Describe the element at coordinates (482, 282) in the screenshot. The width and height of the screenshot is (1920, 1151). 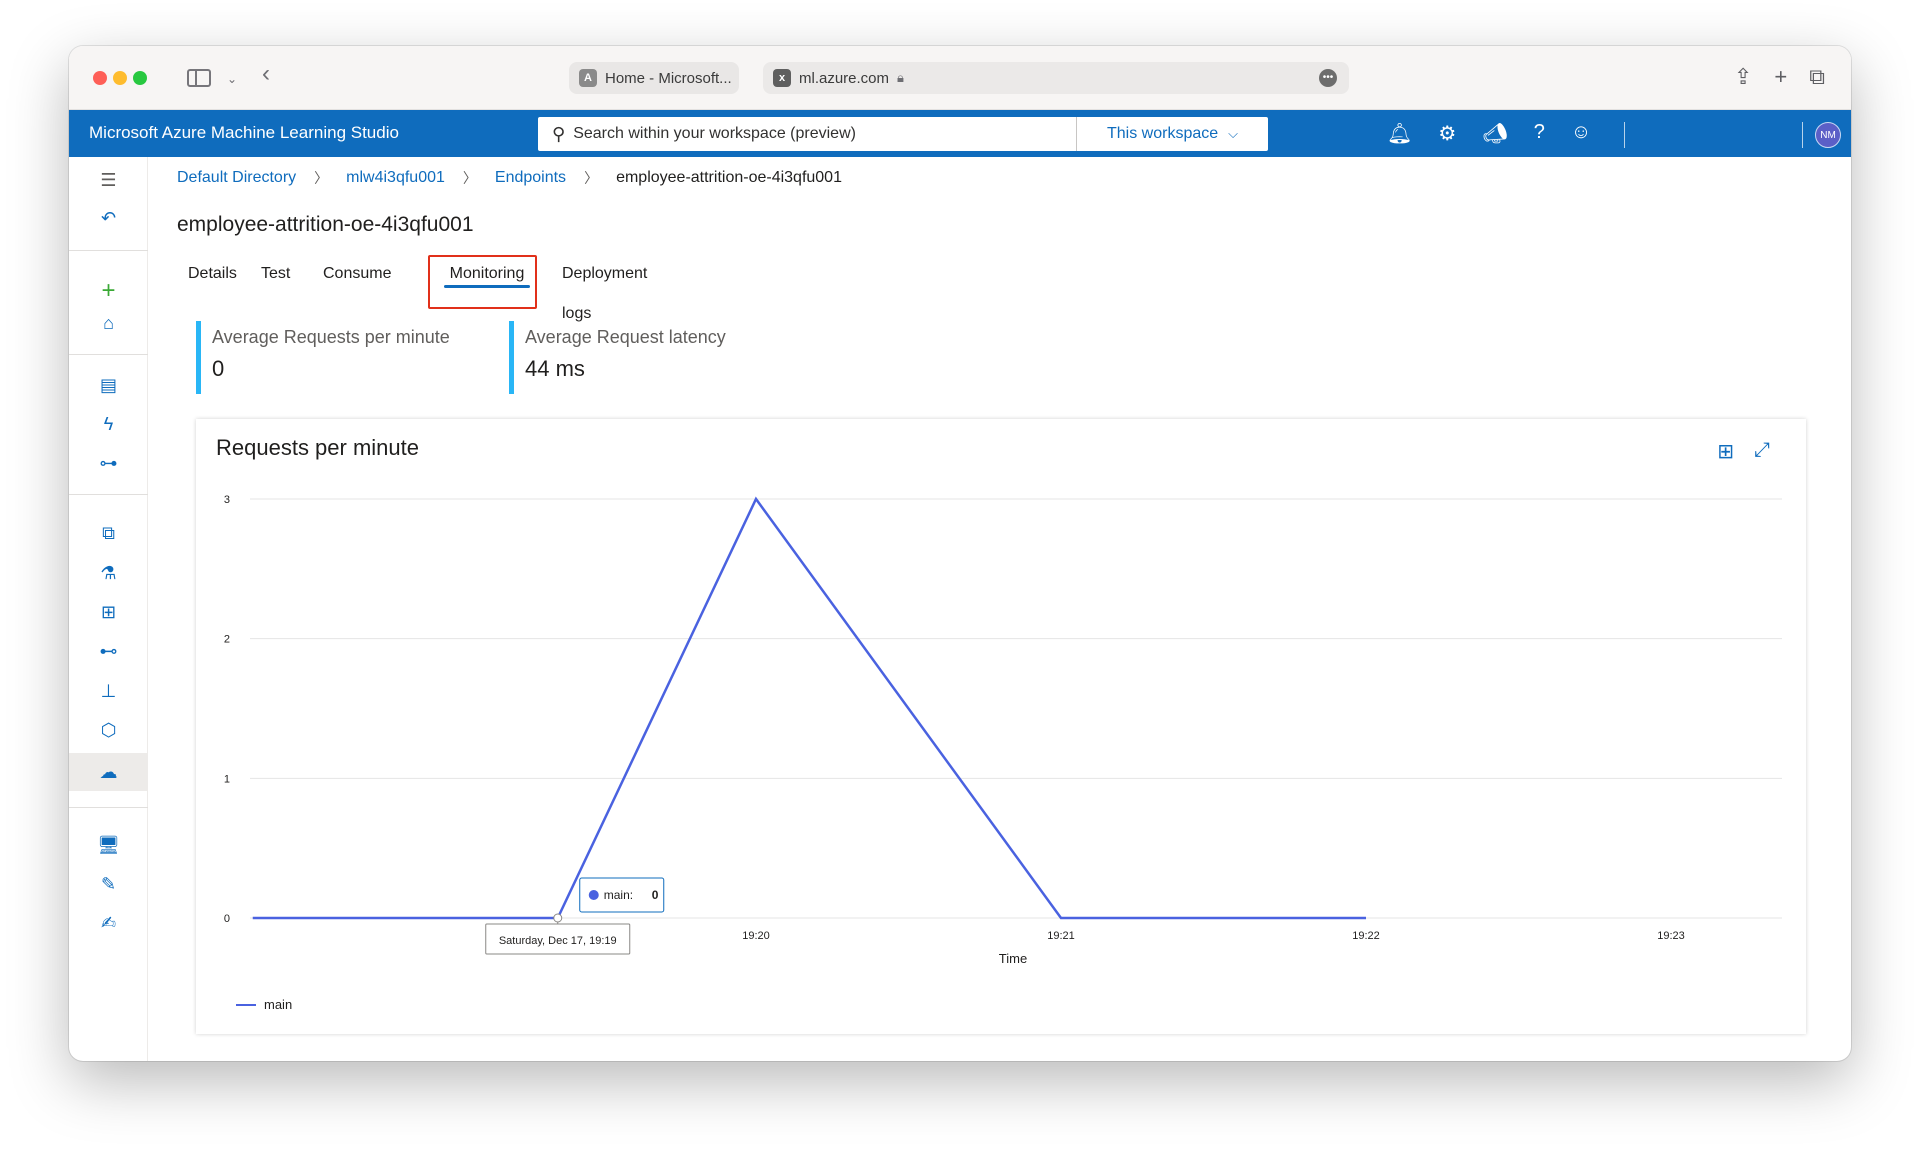
I see `highlight-box` at that location.